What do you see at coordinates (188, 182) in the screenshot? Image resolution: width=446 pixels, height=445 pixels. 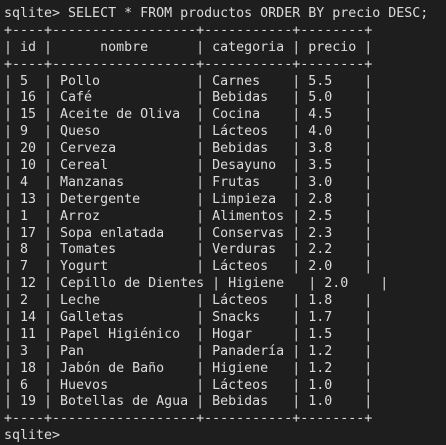 I see `table-row: | 4 | Manzanas | Frutas | 3.0 |` at bounding box center [188, 182].